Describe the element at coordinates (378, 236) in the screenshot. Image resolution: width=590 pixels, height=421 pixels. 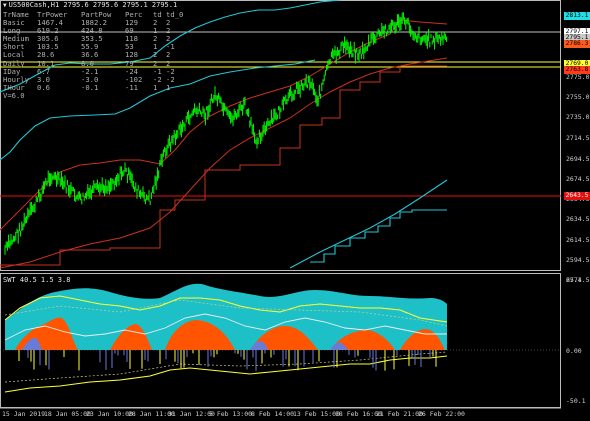
I see `lower-cyan-step` at that location.